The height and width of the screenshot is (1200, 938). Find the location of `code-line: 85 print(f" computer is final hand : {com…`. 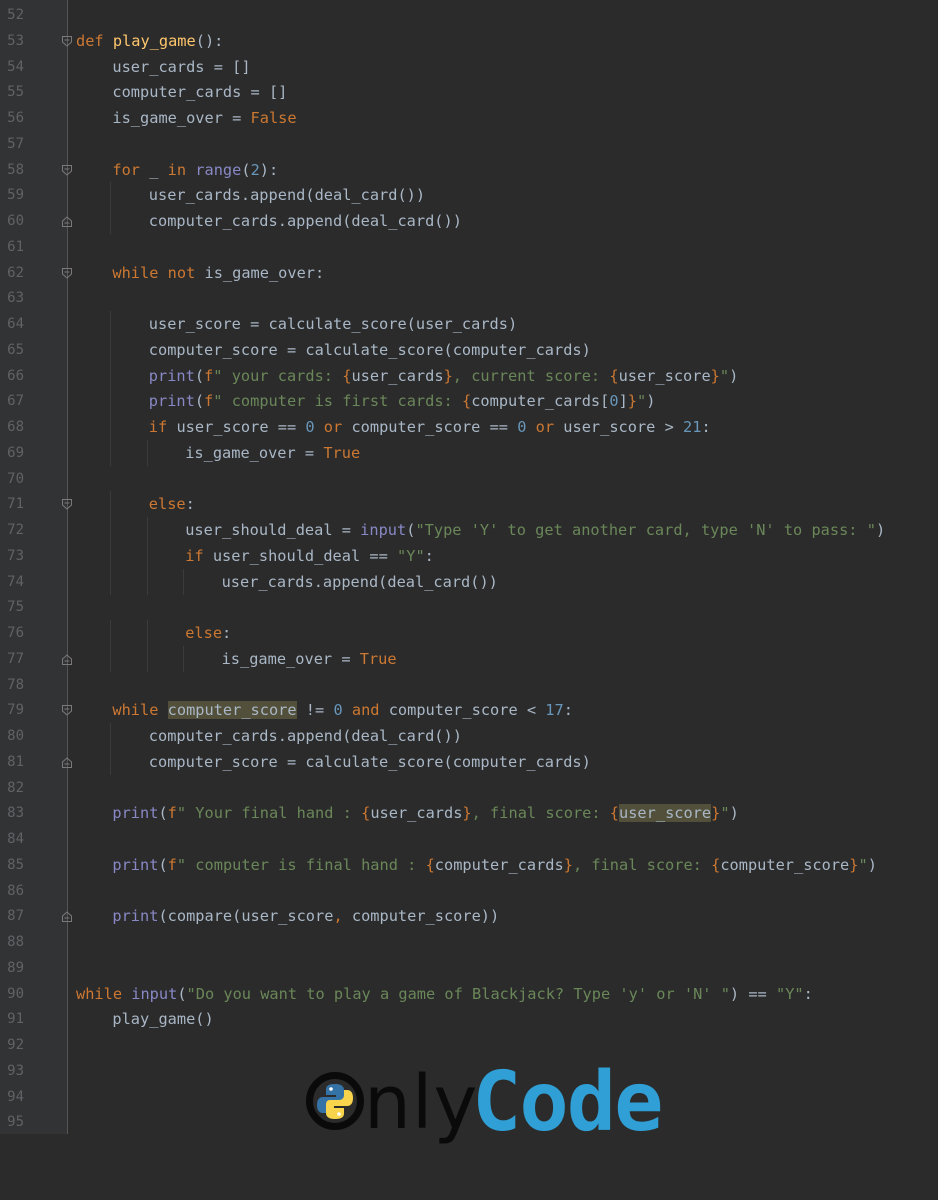

code-line: 85 print(f" computer is final hand : {com… is located at coordinates (469, 865).